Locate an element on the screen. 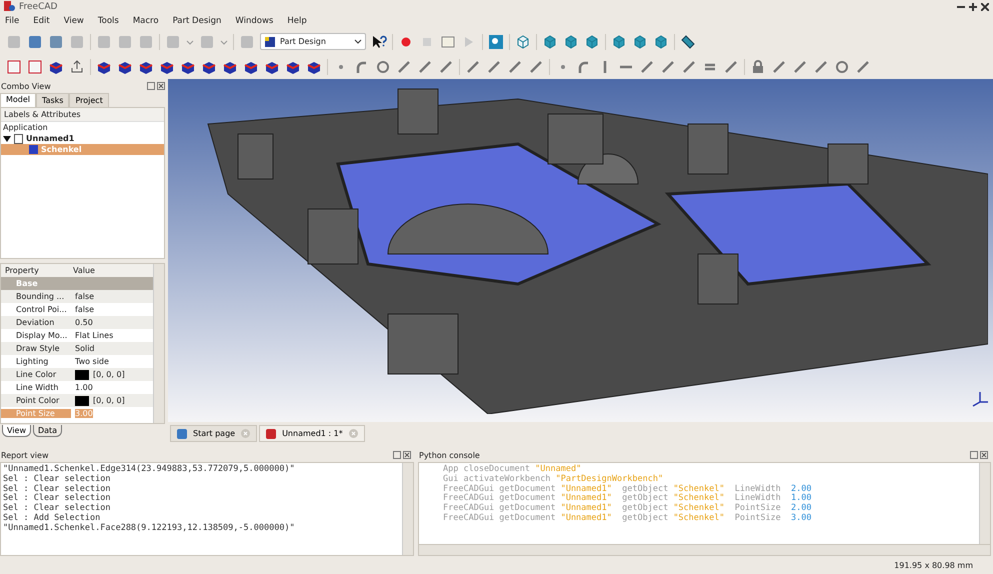 This screenshot has height=574, width=993. menu-item: Help is located at coordinates (297, 21).